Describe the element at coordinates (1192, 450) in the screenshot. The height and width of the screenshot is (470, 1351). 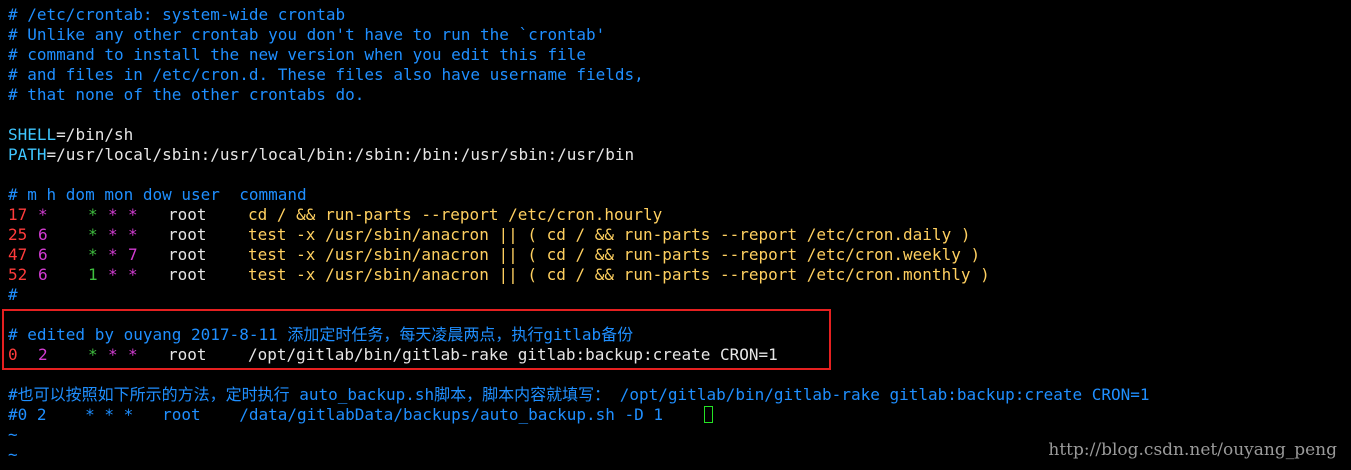
I see `watermark: http://blog.csdn.net/ouyang_peng` at that location.